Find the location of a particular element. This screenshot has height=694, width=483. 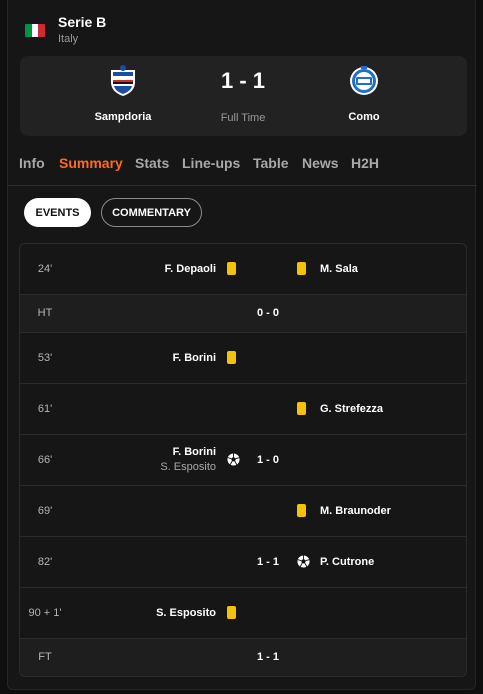

tab-summary: Summary is located at coordinates (91, 163).